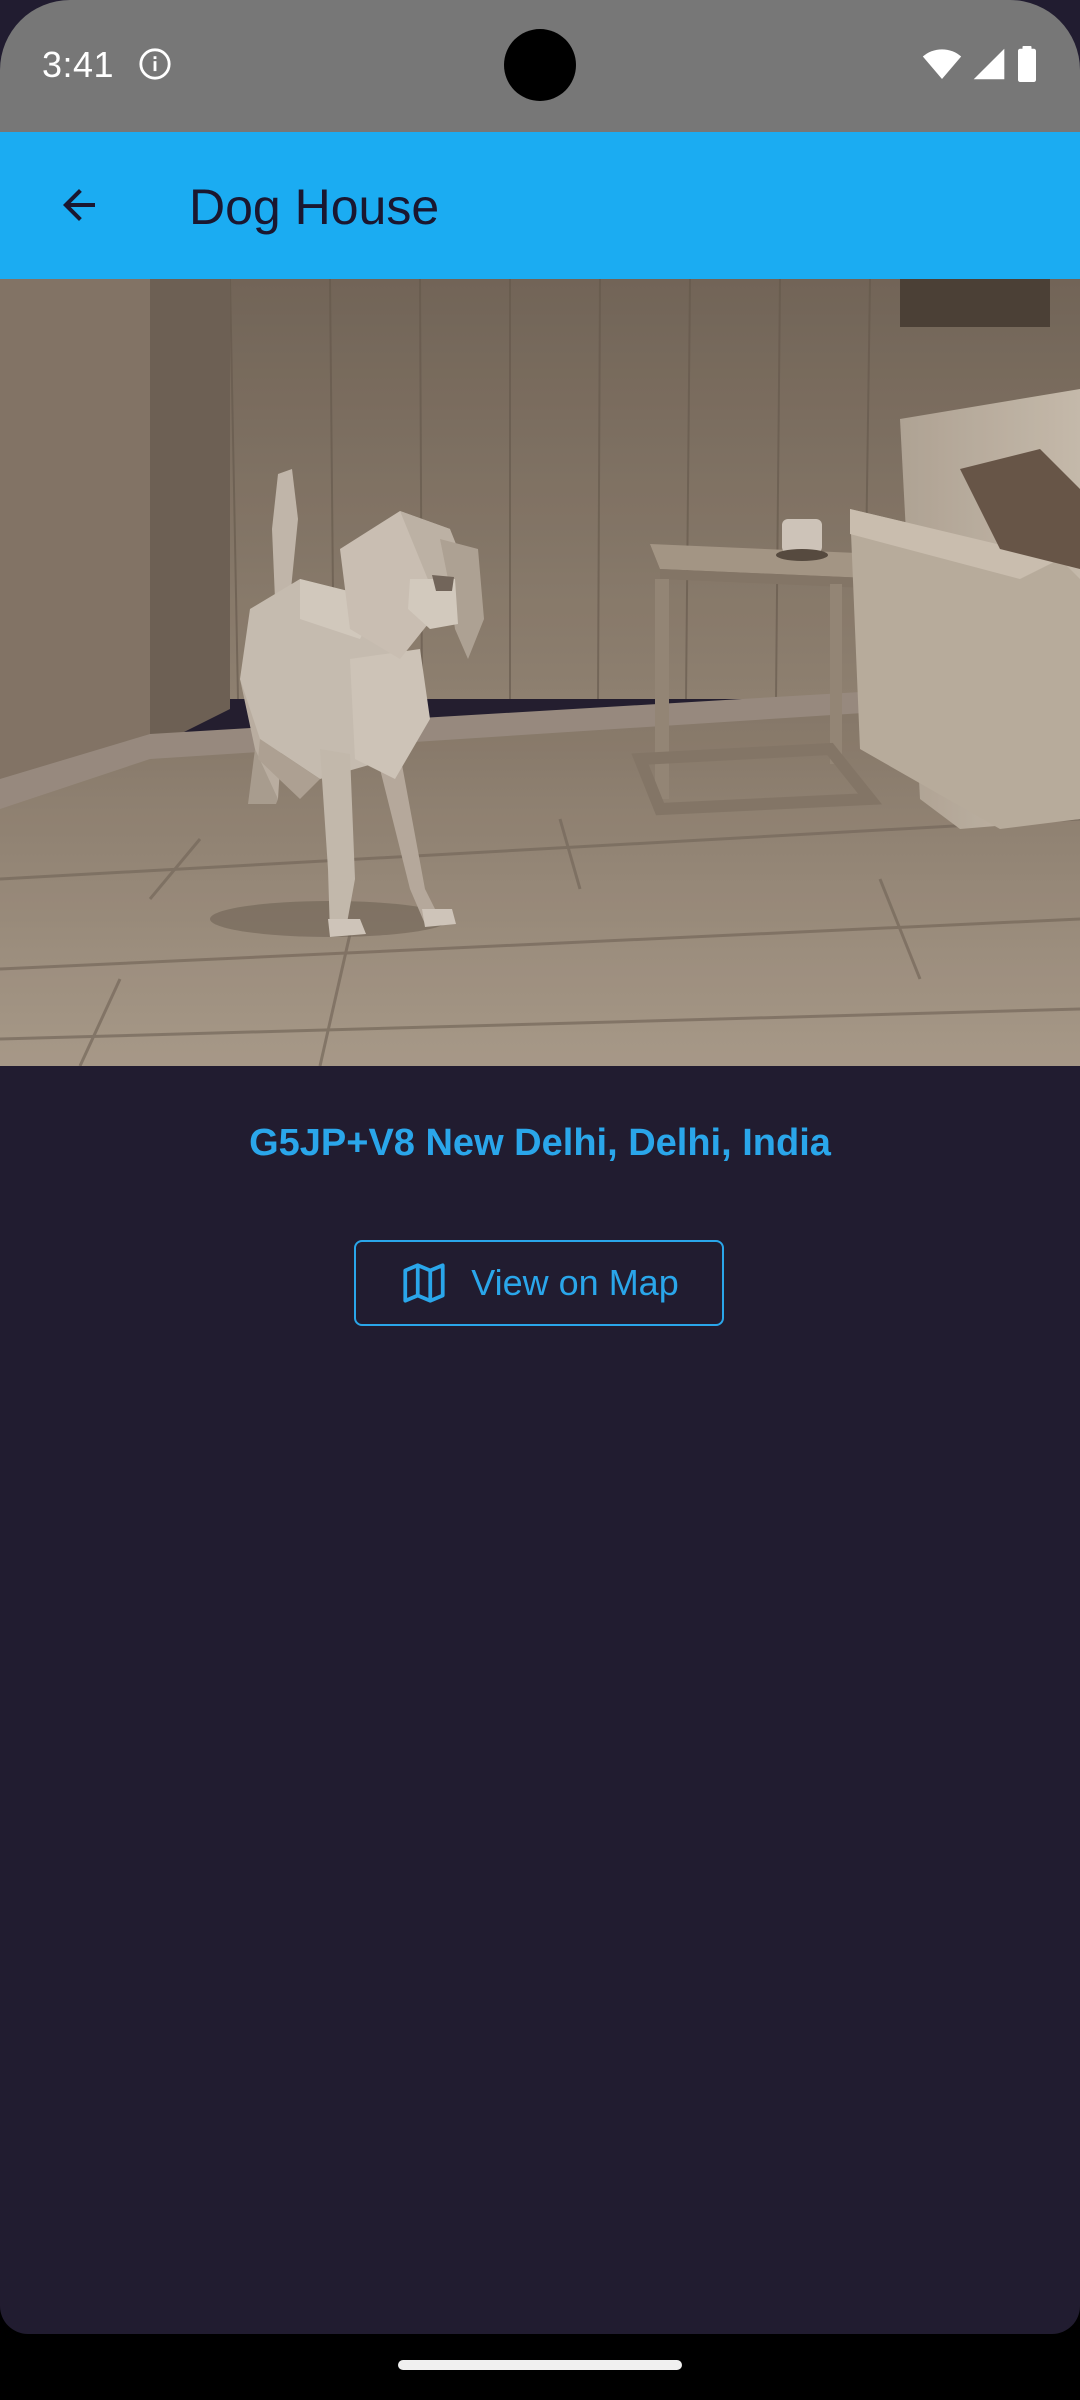 Image resolution: width=1080 pixels, height=2400 pixels. I want to click on signal-icon, so click(989, 64).